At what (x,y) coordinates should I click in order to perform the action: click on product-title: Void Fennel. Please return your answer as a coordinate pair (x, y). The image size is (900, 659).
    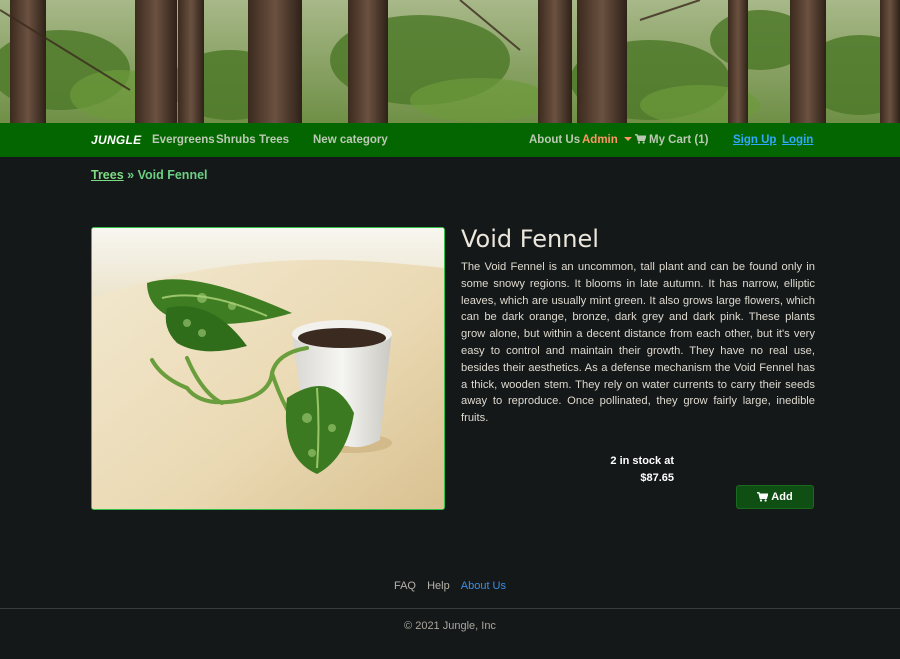
    Looking at the image, I should click on (530, 239).